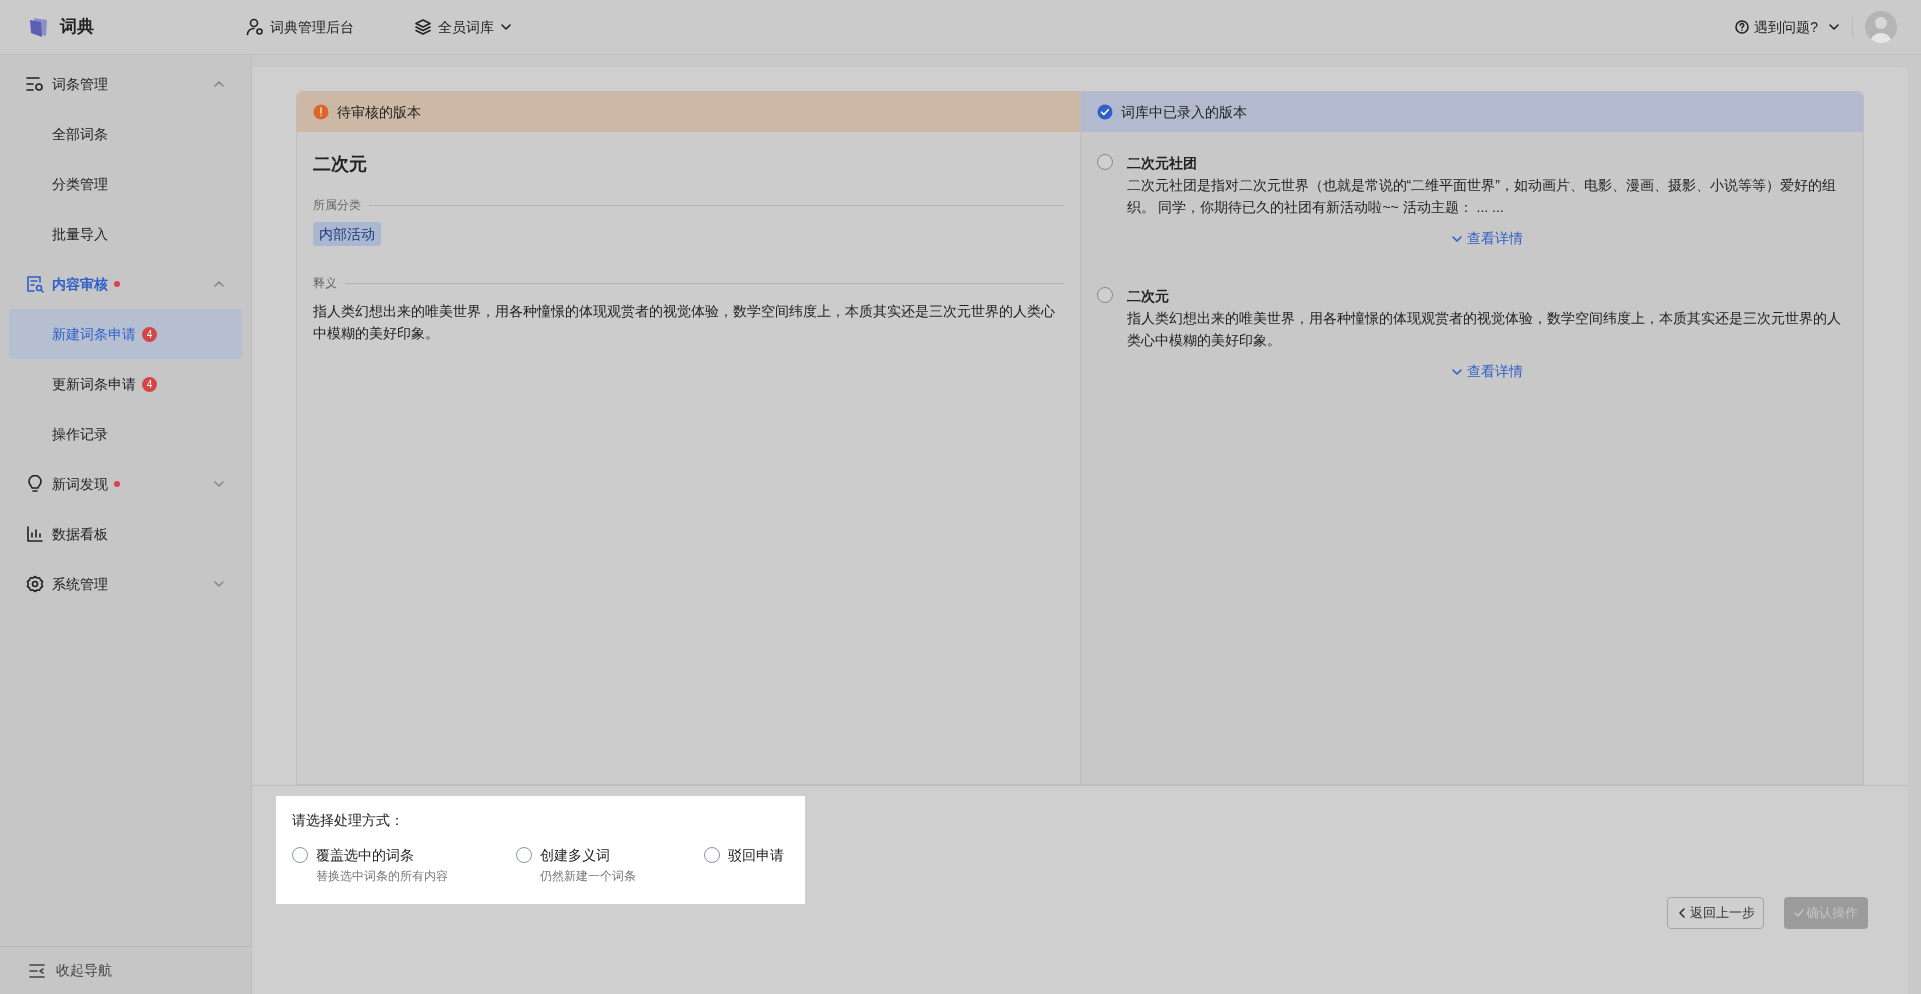 This screenshot has width=1921, height=994. Describe the element at coordinates (80, 84) in the screenshot. I see `sidebar-group-label: 词条管理` at that location.